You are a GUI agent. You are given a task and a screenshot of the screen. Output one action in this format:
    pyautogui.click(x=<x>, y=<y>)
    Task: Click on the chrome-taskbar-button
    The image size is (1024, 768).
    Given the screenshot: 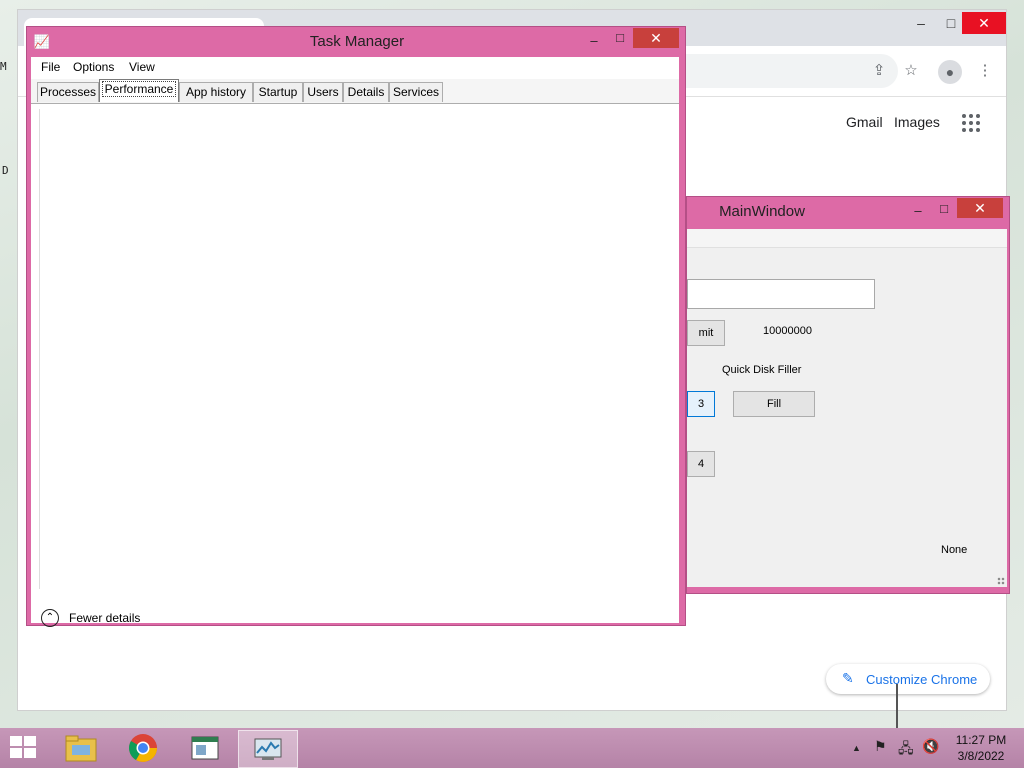 What is the action you would take?
    pyautogui.click(x=143, y=748)
    